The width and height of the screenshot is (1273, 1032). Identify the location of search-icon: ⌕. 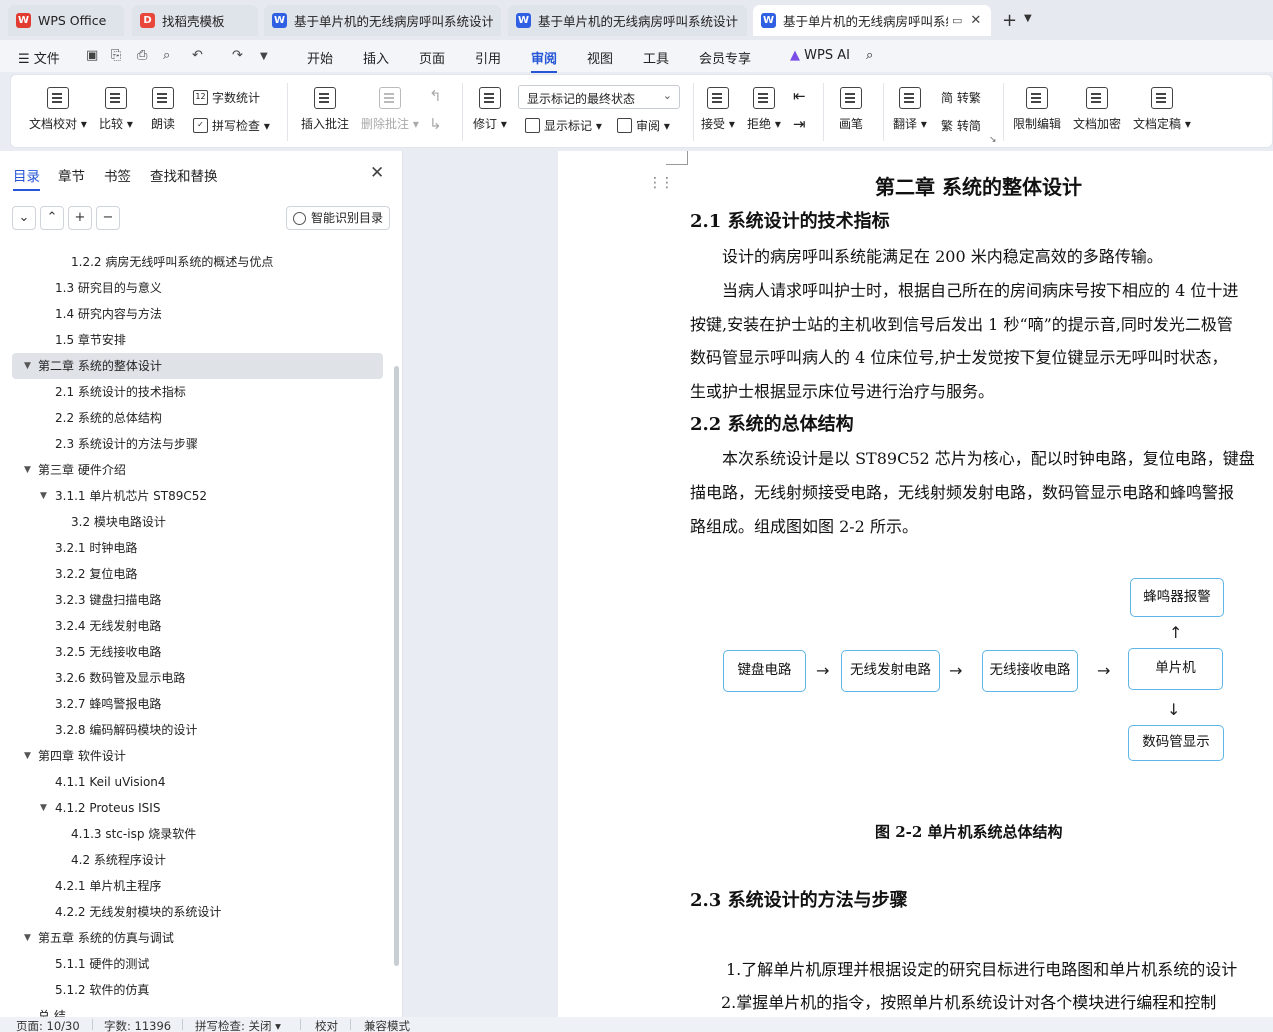
(869, 55).